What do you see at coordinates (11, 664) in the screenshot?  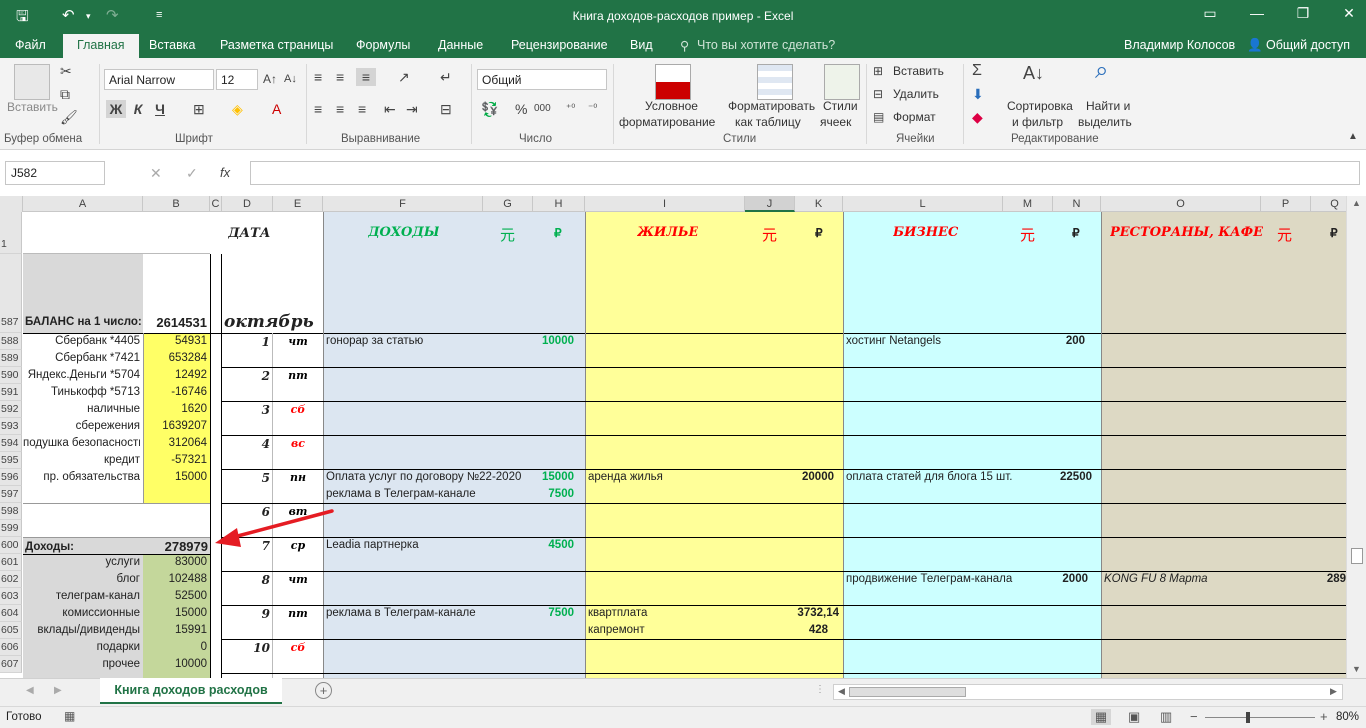 I see `row-header: 607` at bounding box center [11, 664].